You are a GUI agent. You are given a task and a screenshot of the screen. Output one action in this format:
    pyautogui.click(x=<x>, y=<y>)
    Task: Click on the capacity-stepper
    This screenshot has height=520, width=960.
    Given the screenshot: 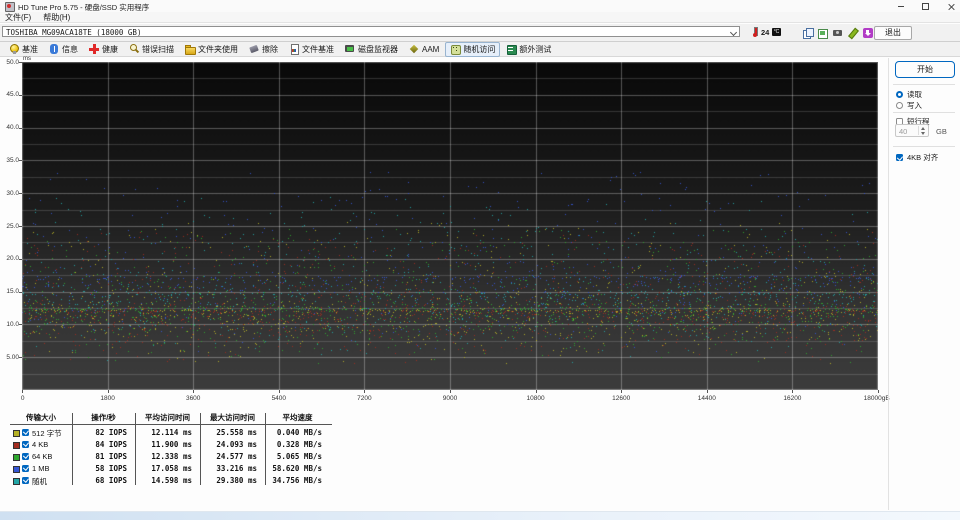 What is the action you would take?
    pyautogui.click(x=922, y=130)
    